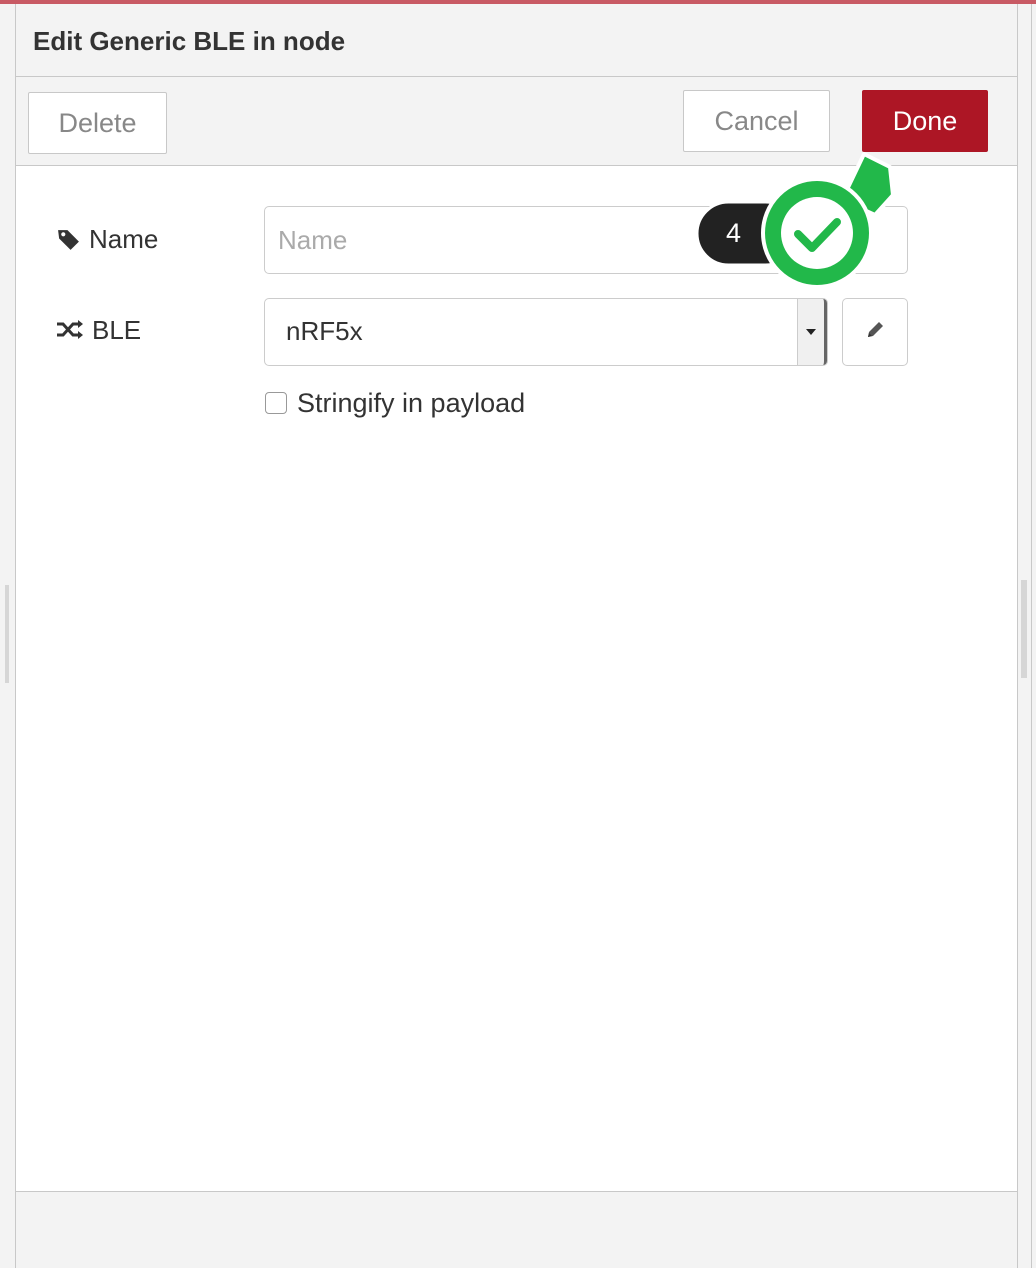 This screenshot has width=1036, height=1268. What do you see at coordinates (812, 332) in the screenshot?
I see `chevron-down-icon` at bounding box center [812, 332].